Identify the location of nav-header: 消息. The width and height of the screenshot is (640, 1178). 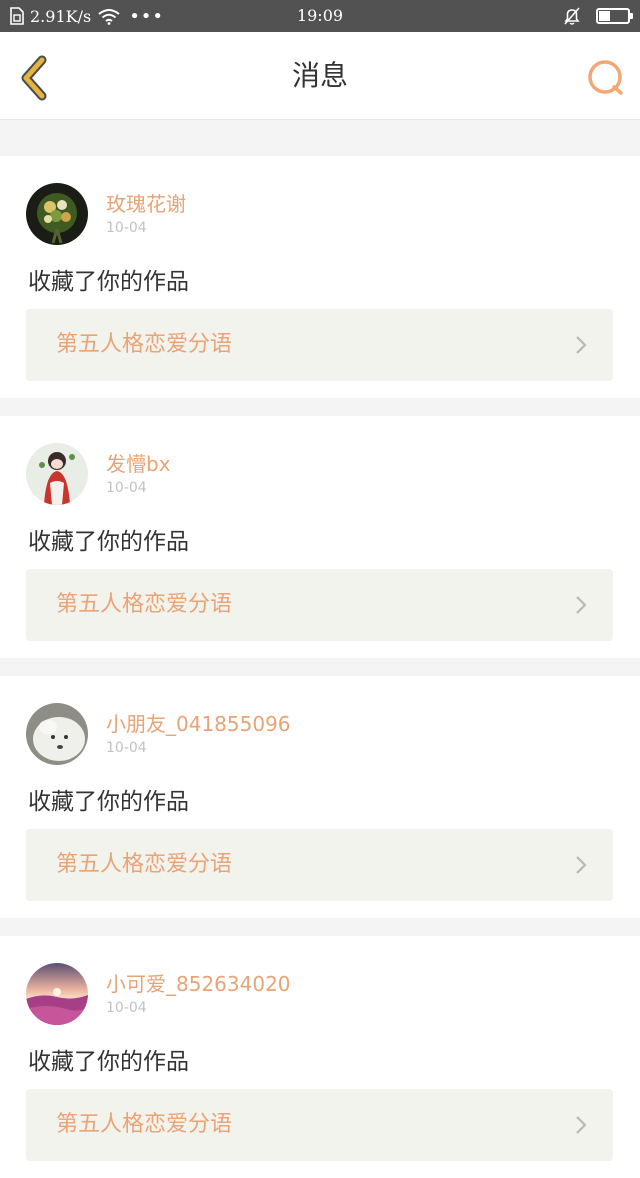
(320, 76).